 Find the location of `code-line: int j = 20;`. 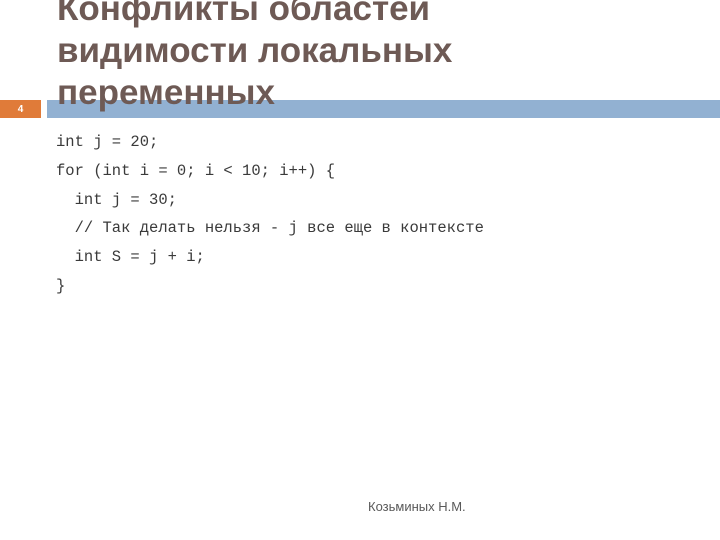

code-line: int j = 20; is located at coordinates (107, 142).